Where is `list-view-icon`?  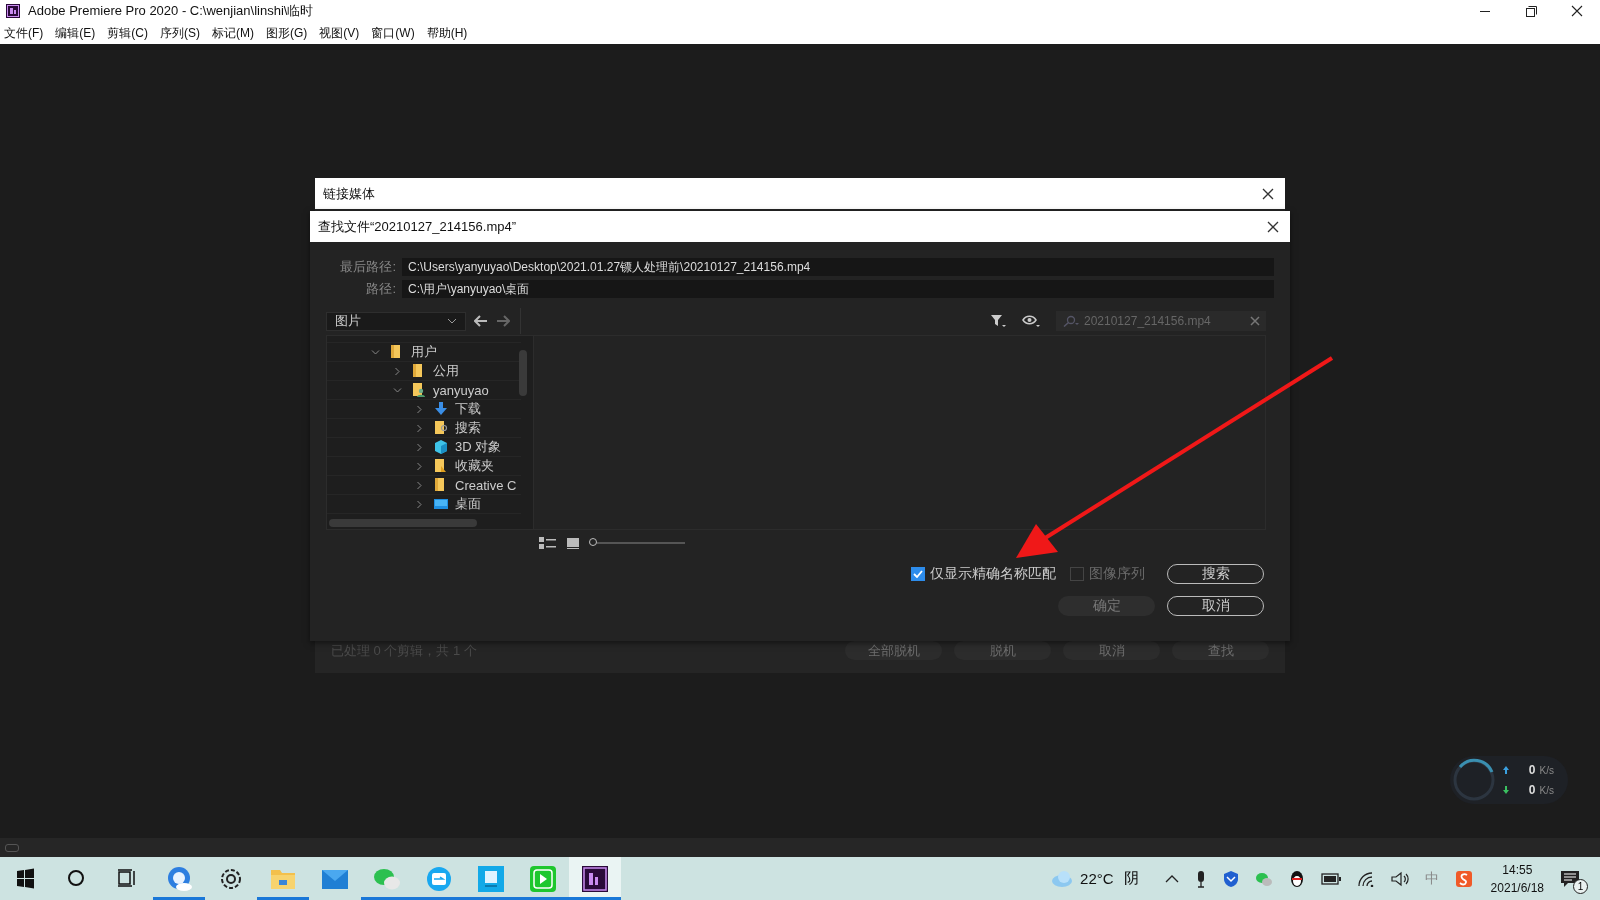 list-view-icon is located at coordinates (548, 542).